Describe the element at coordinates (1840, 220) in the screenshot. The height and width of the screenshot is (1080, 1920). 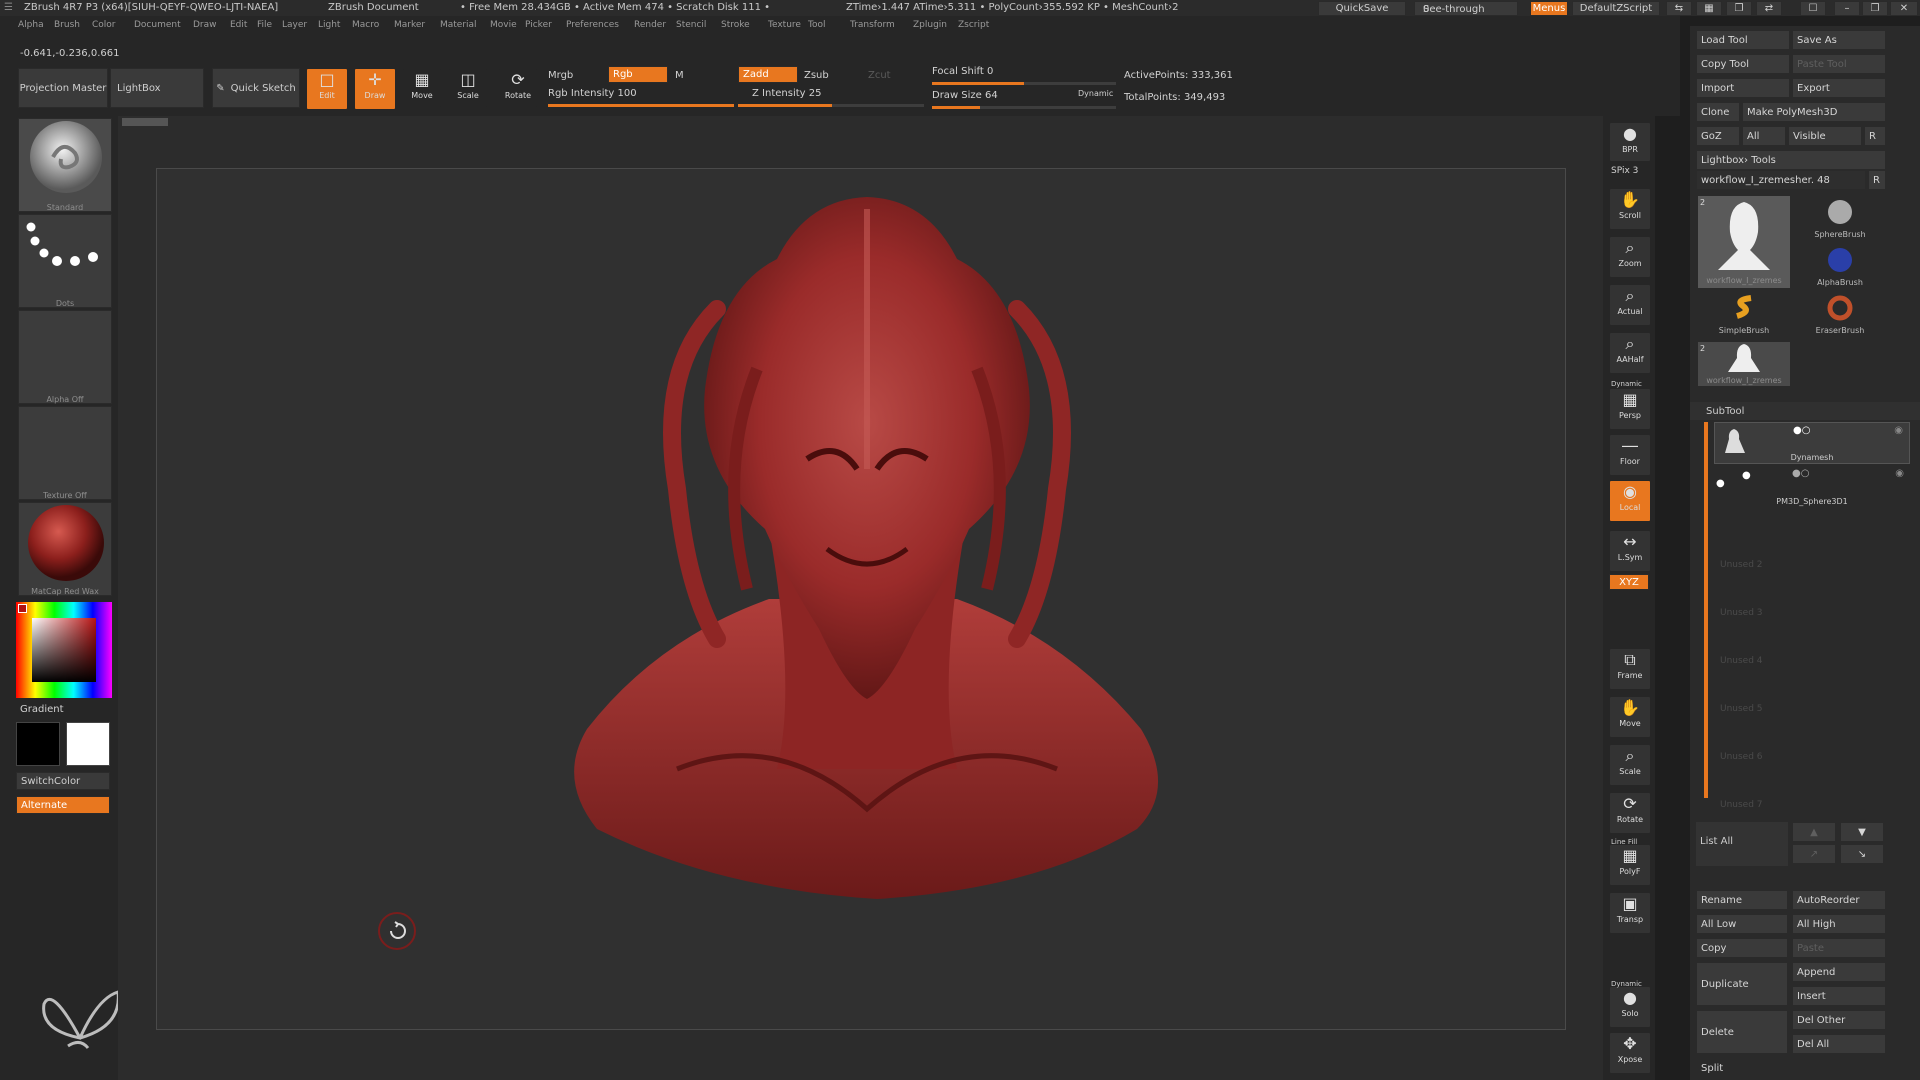
I see `sphere-brush-tool: SphereBrush` at that location.